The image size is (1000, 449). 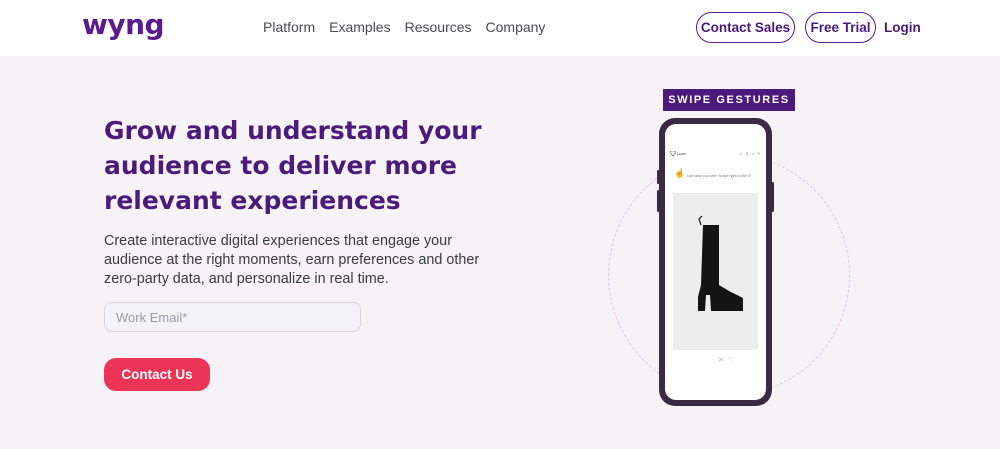 What do you see at coordinates (359, 27) in the screenshot?
I see `nav-link-examples: Examples` at bounding box center [359, 27].